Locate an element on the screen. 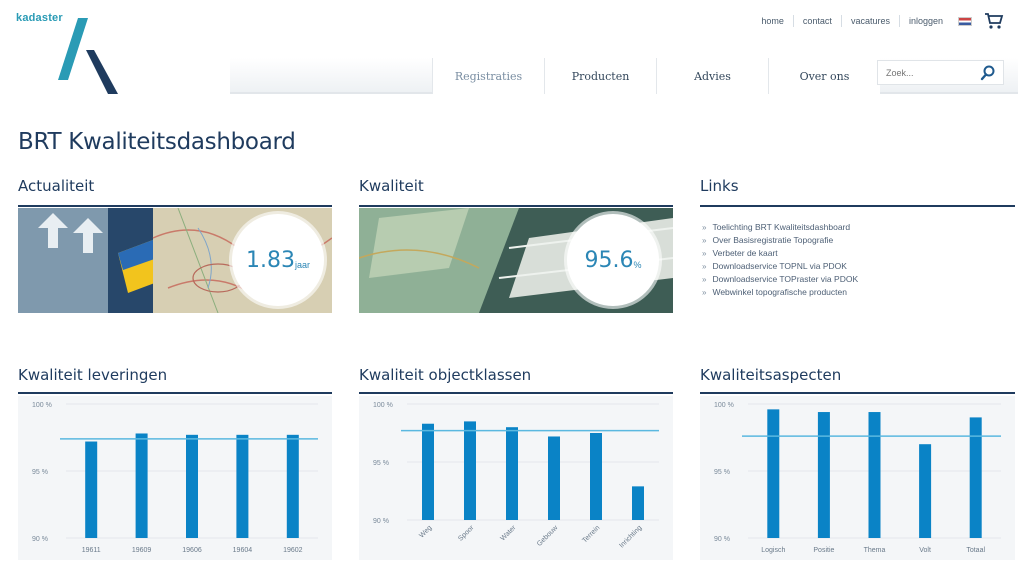 Image resolution: width=1018 pixels, height=565 pixels. chart-title-objectklassen: Kwaliteit objectklassen is located at coordinates (445, 375).